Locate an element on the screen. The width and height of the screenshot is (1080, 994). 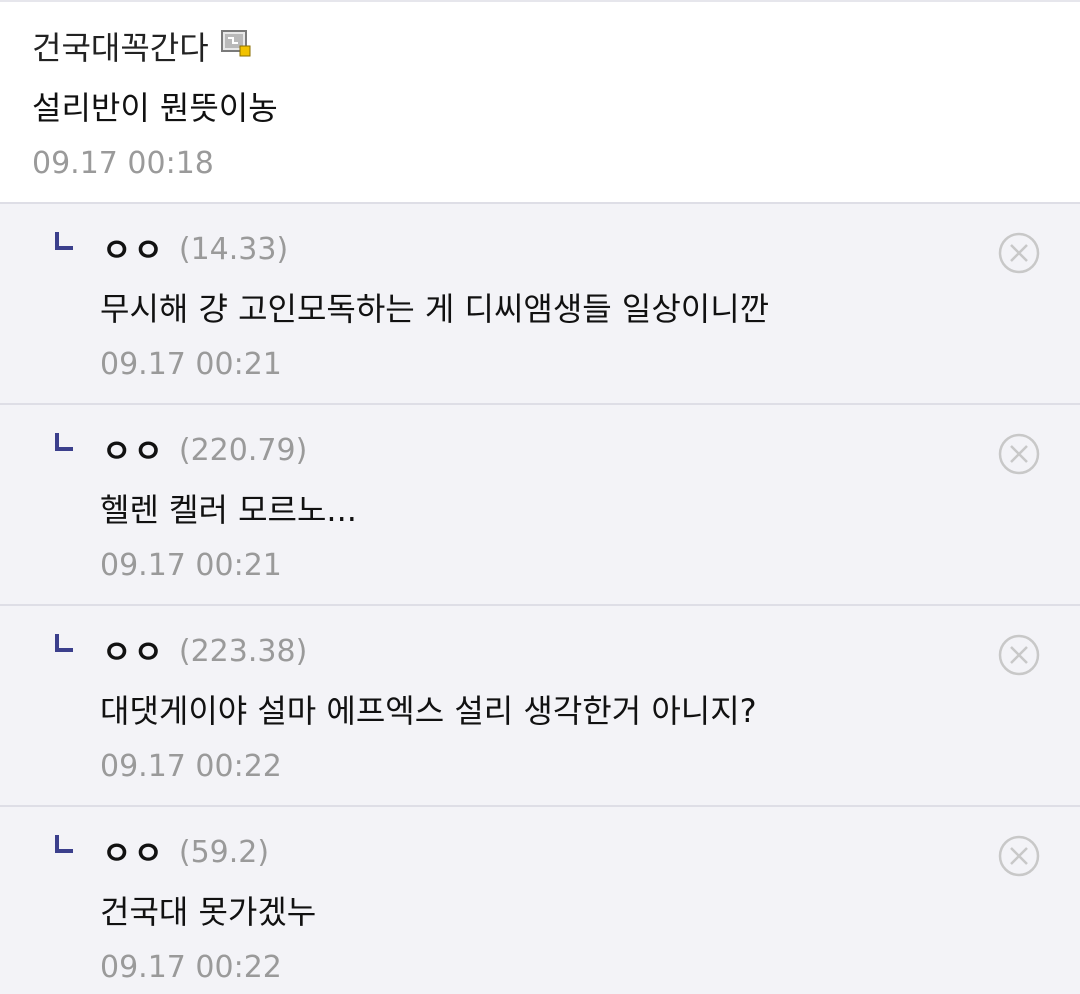
reply-author-row: ㅇㅇ (220.79) is located at coordinates (204, 451).